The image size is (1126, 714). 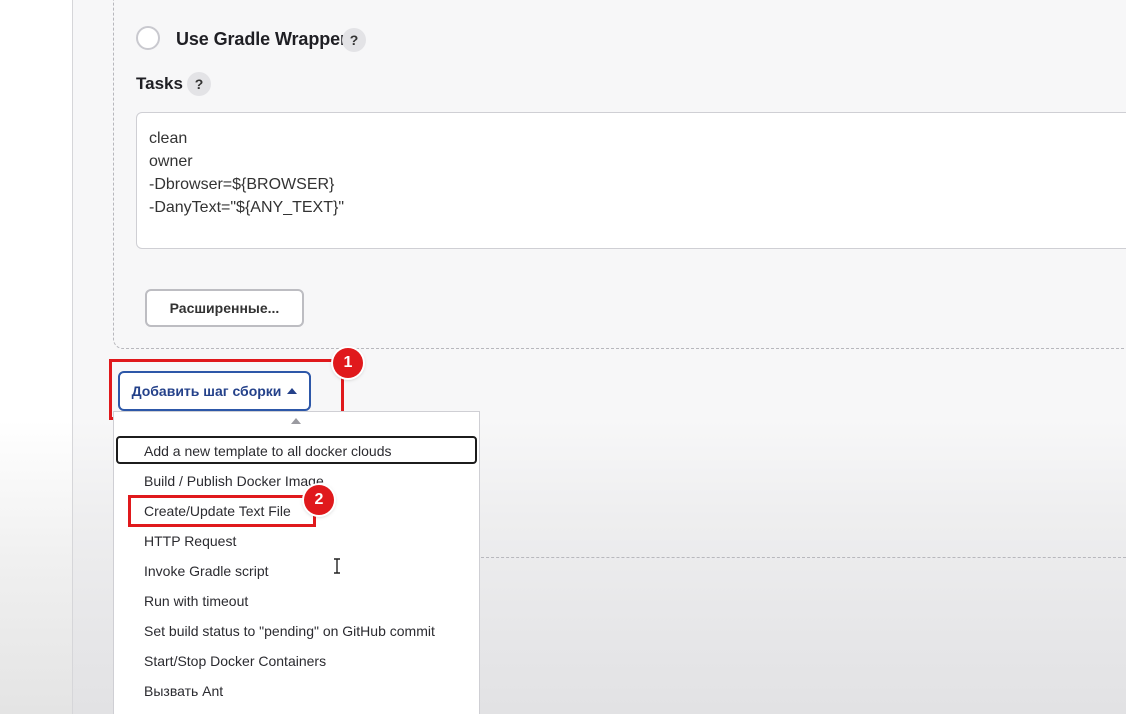 What do you see at coordinates (348, 363) in the screenshot?
I see `step-marker-1: 1` at bounding box center [348, 363].